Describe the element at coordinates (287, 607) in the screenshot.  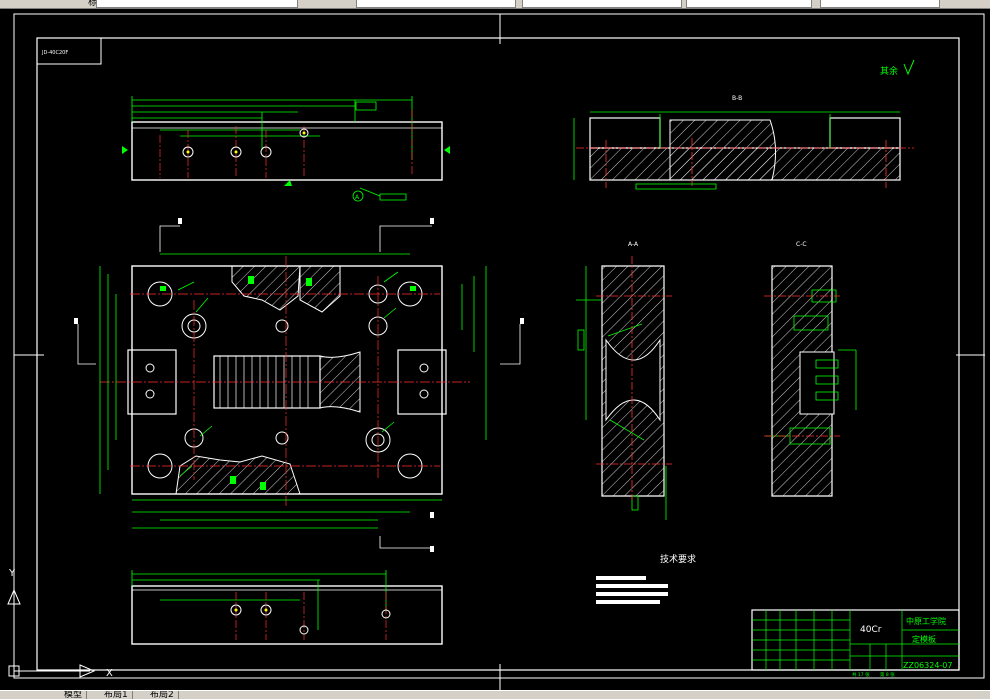
I see `bottom-view` at that location.